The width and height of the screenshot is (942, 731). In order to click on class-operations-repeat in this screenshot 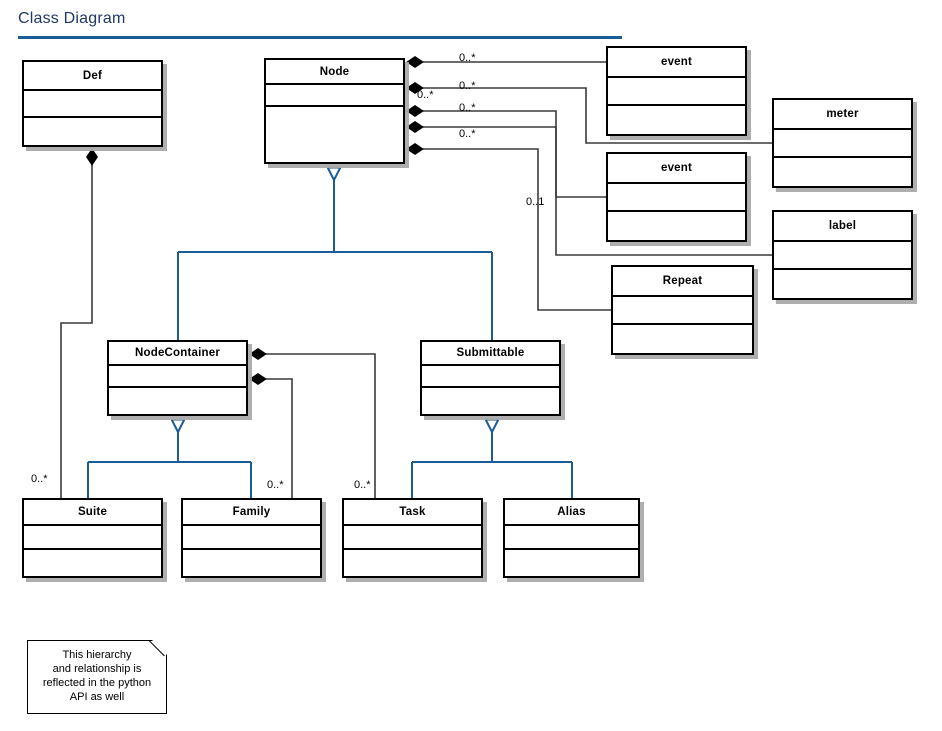, I will do `click(682, 339)`.